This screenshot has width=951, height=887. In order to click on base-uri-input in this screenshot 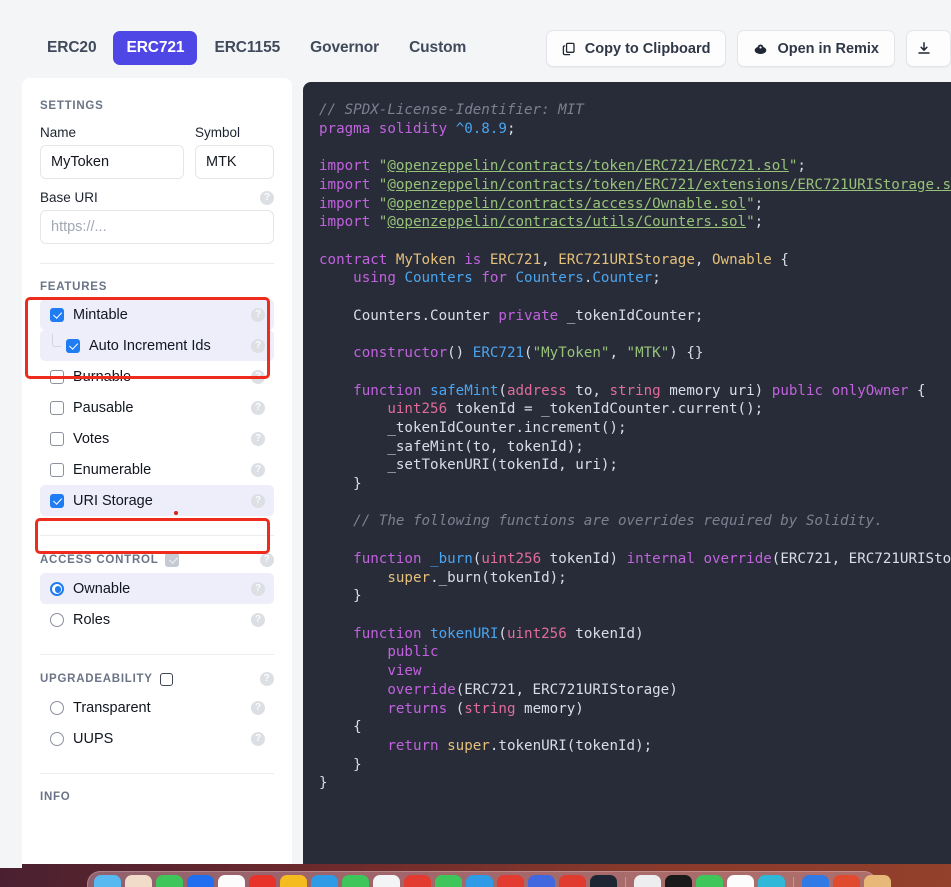, I will do `click(157, 227)`.